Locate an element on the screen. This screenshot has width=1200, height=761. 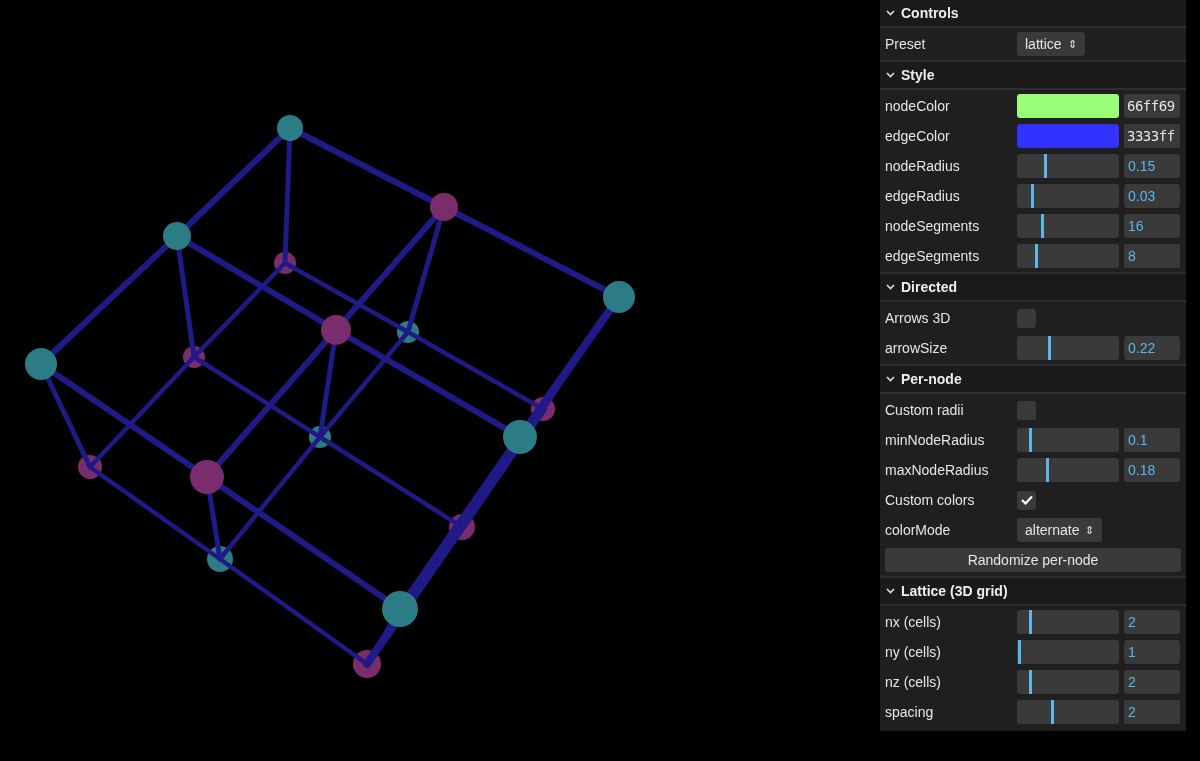
section-header: Controls is located at coordinates (1033, 14).